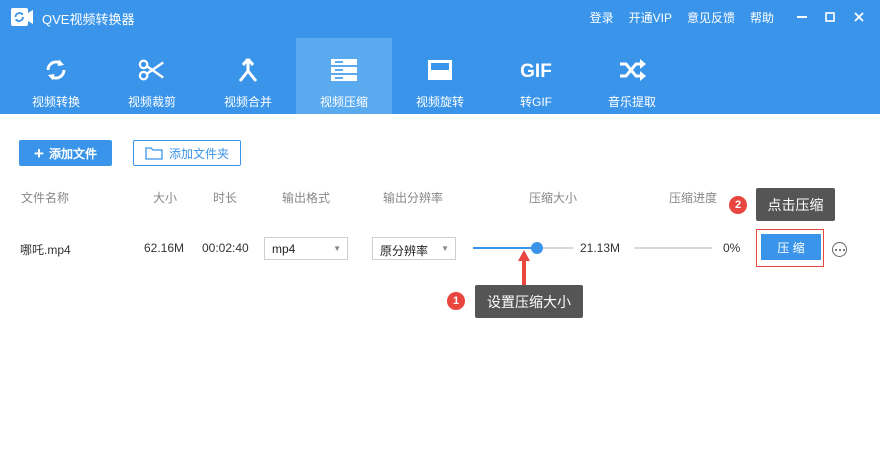  I want to click on column-header-progress: 压缩进度, so click(693, 198).